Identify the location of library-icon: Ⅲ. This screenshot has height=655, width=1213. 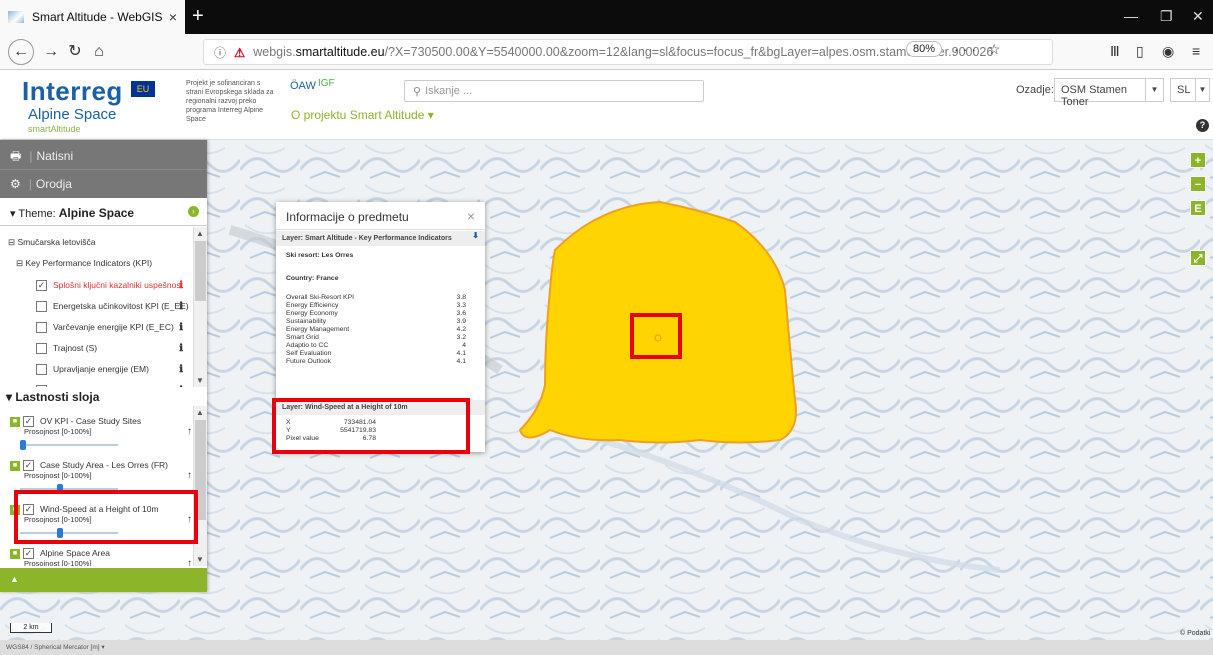
(1115, 51).